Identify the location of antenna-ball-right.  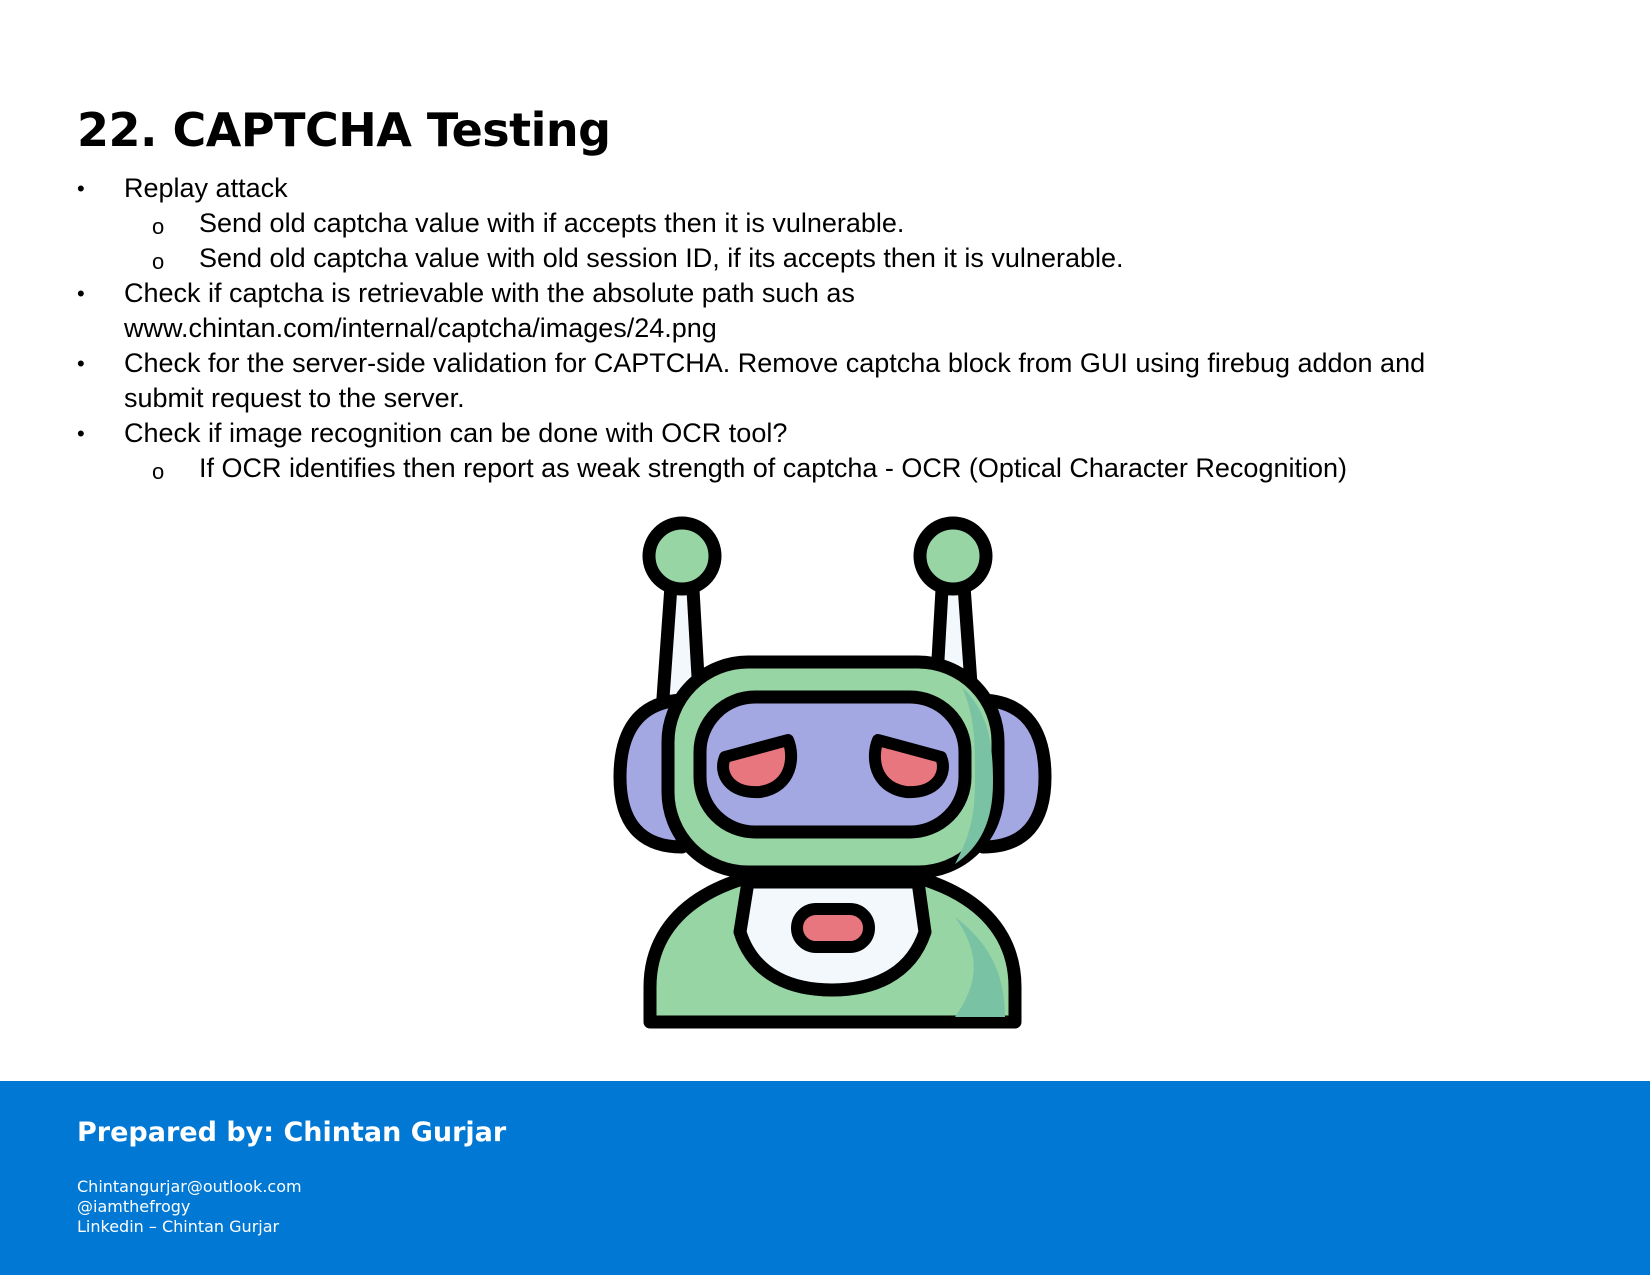
(953, 556).